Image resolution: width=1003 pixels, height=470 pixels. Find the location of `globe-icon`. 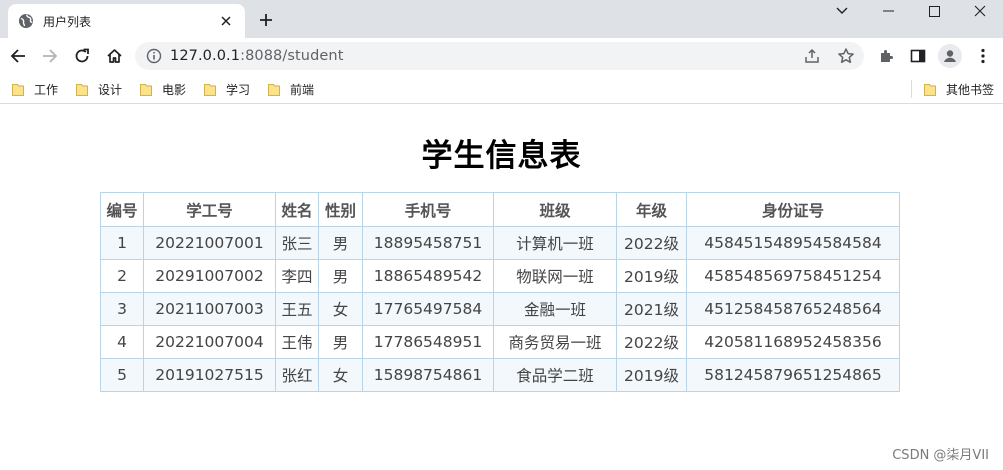

globe-icon is located at coordinates (26, 21).